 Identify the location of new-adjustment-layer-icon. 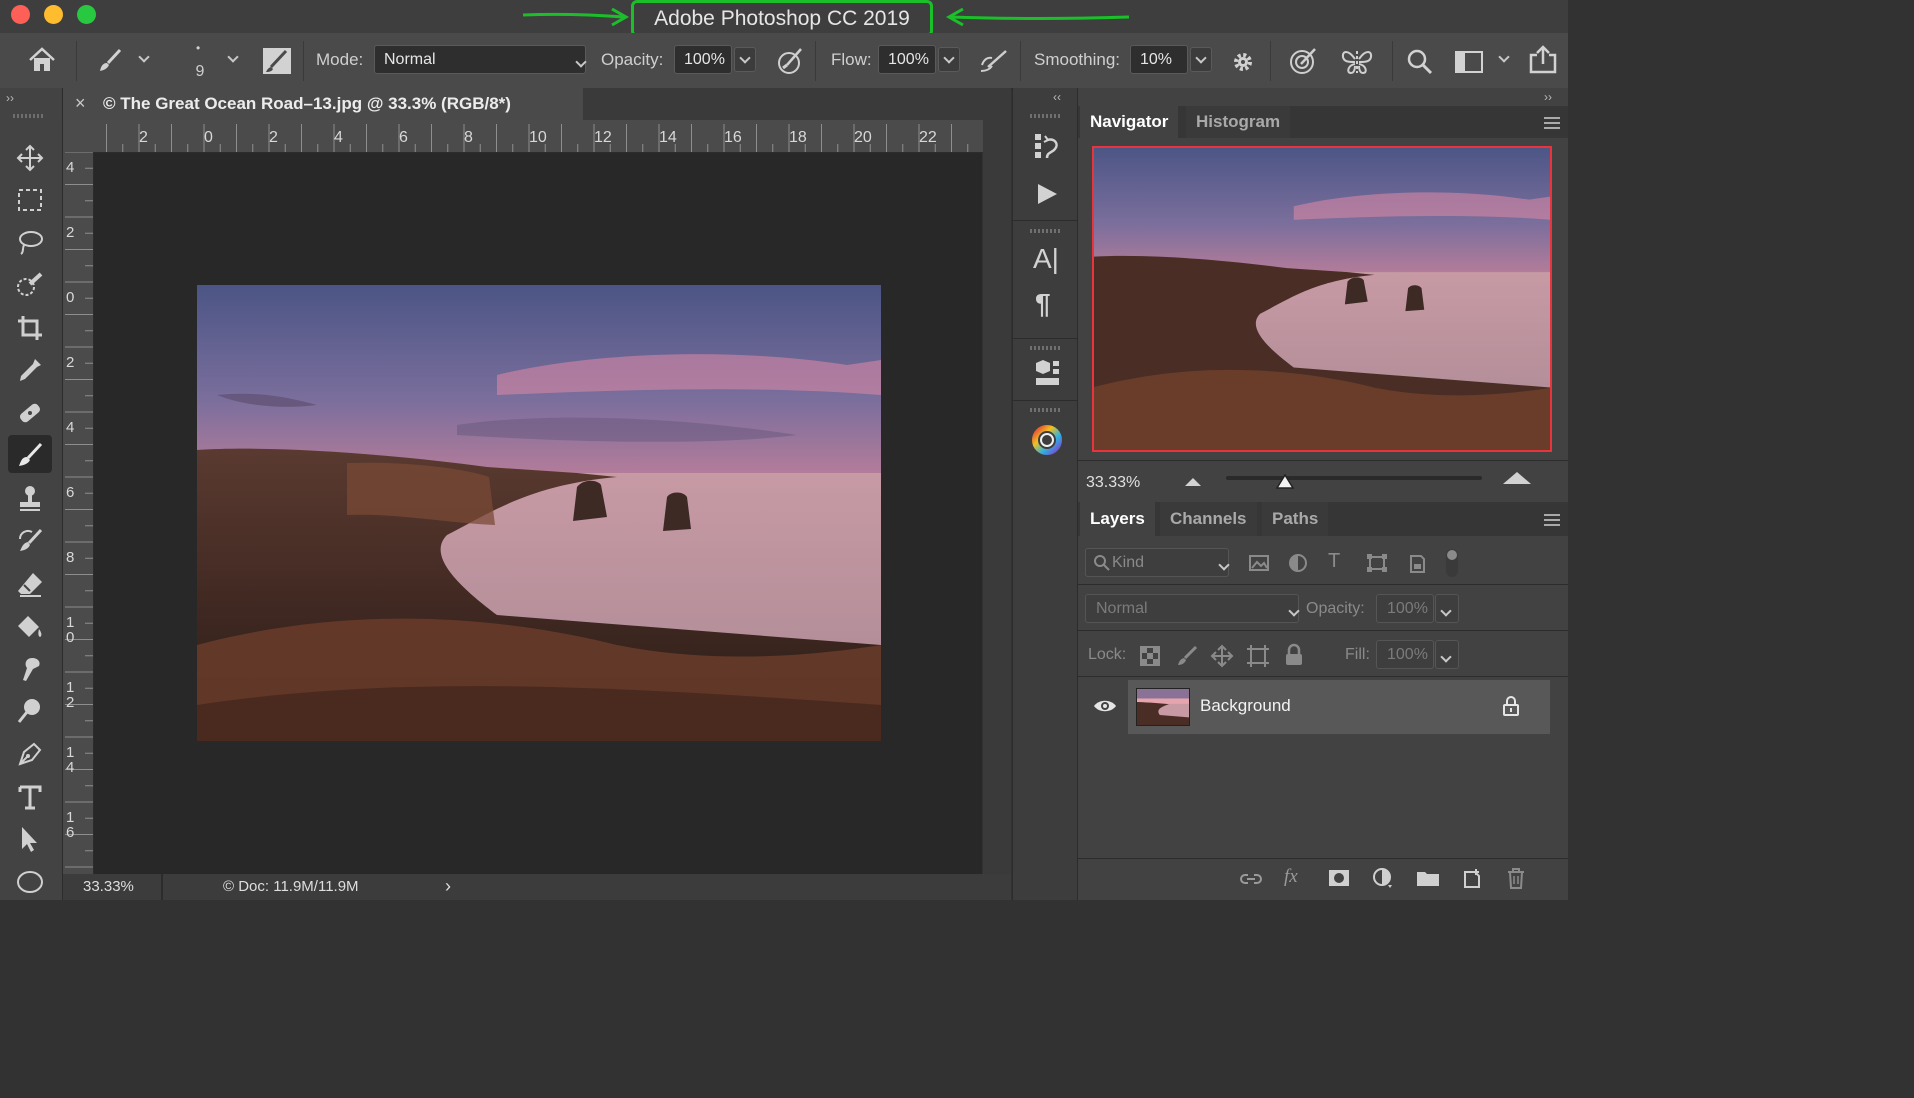
(1383, 878).